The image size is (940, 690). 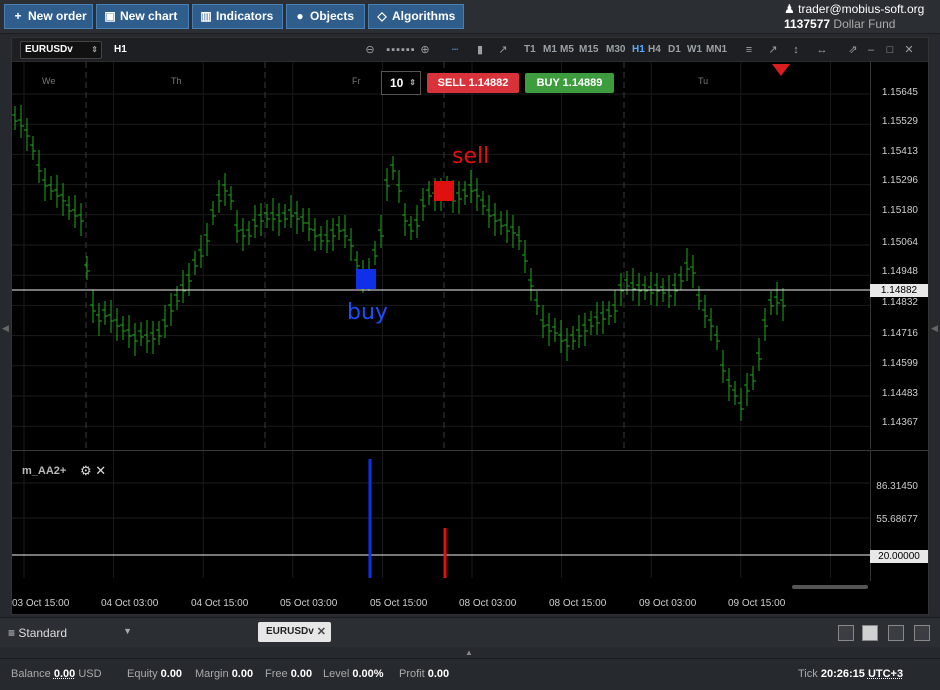 What do you see at coordinates (444, 191) in the screenshot?
I see `sell-marker` at bounding box center [444, 191].